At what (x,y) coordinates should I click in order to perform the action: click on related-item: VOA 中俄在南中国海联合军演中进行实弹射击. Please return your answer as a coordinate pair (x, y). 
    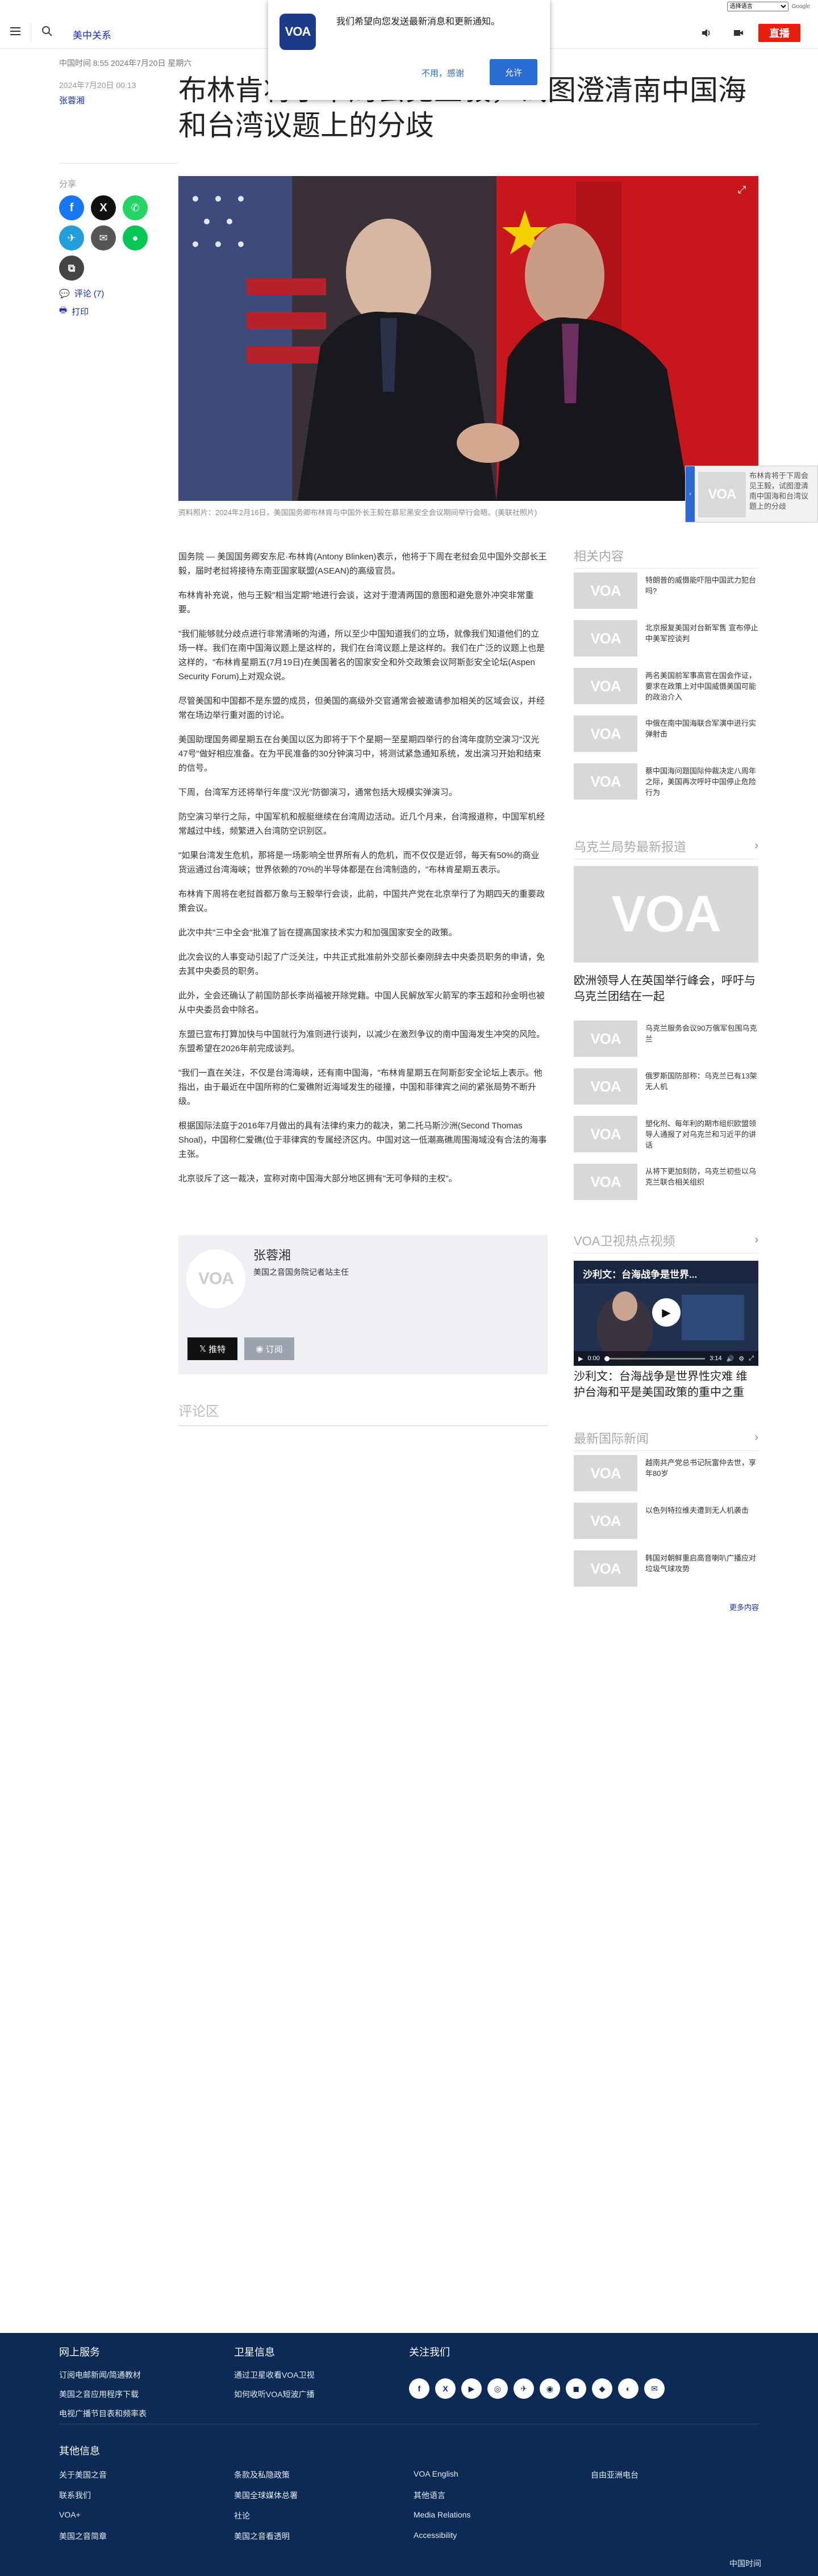
    Looking at the image, I should click on (666, 735).